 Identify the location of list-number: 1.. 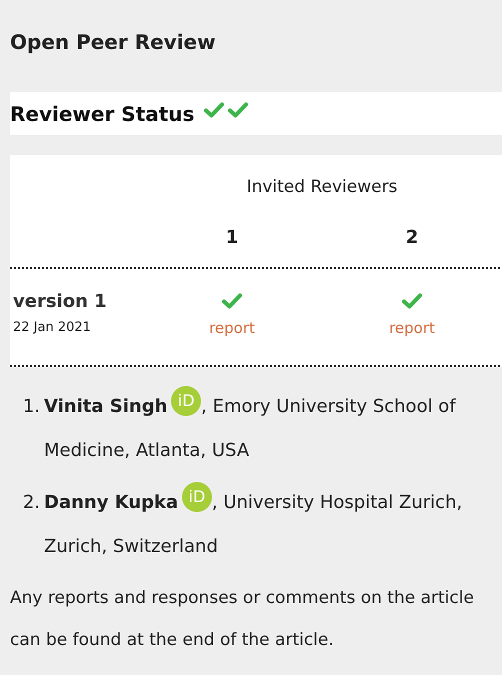
(31, 407).